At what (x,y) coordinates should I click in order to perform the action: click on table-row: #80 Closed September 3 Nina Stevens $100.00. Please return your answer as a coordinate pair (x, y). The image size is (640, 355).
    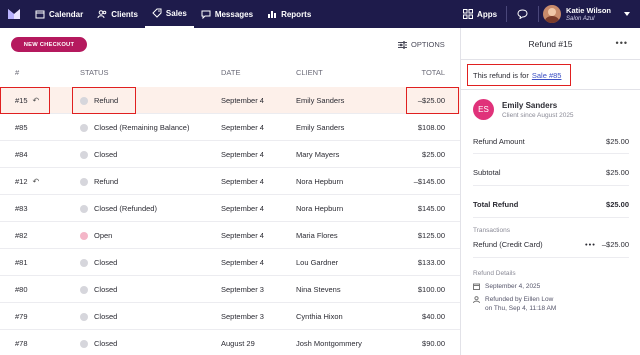
    Looking at the image, I should click on (230, 289).